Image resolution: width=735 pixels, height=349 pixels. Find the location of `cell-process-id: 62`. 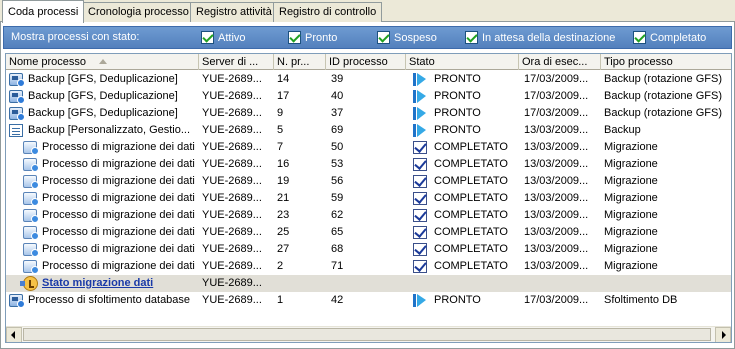

cell-process-id: 62 is located at coordinates (337, 215).